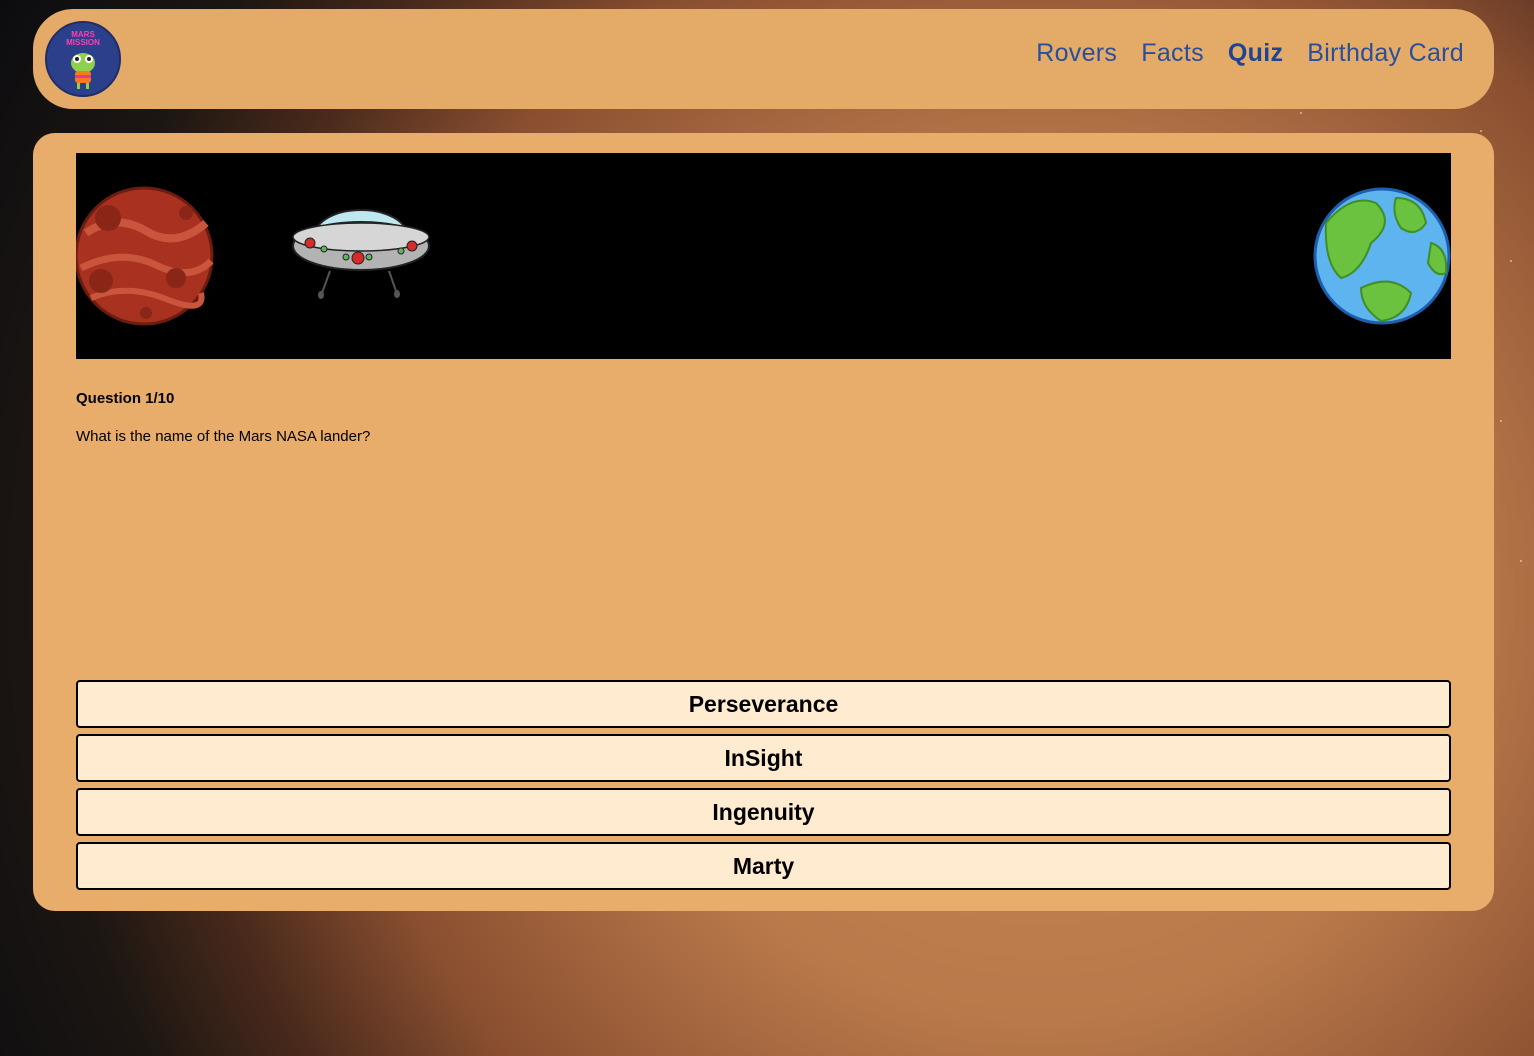 This screenshot has height=1056, width=1534. I want to click on answer-button-marty: Marty, so click(763, 866).